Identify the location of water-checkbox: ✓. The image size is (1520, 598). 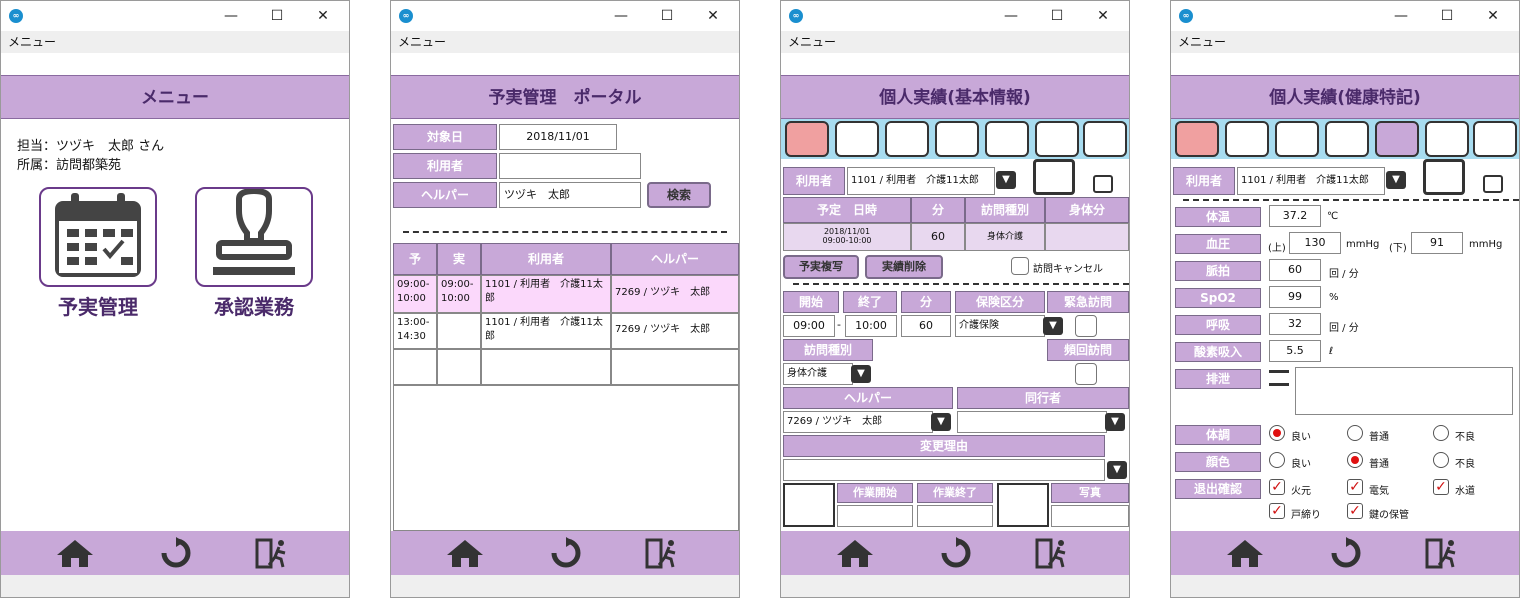
(1441, 487).